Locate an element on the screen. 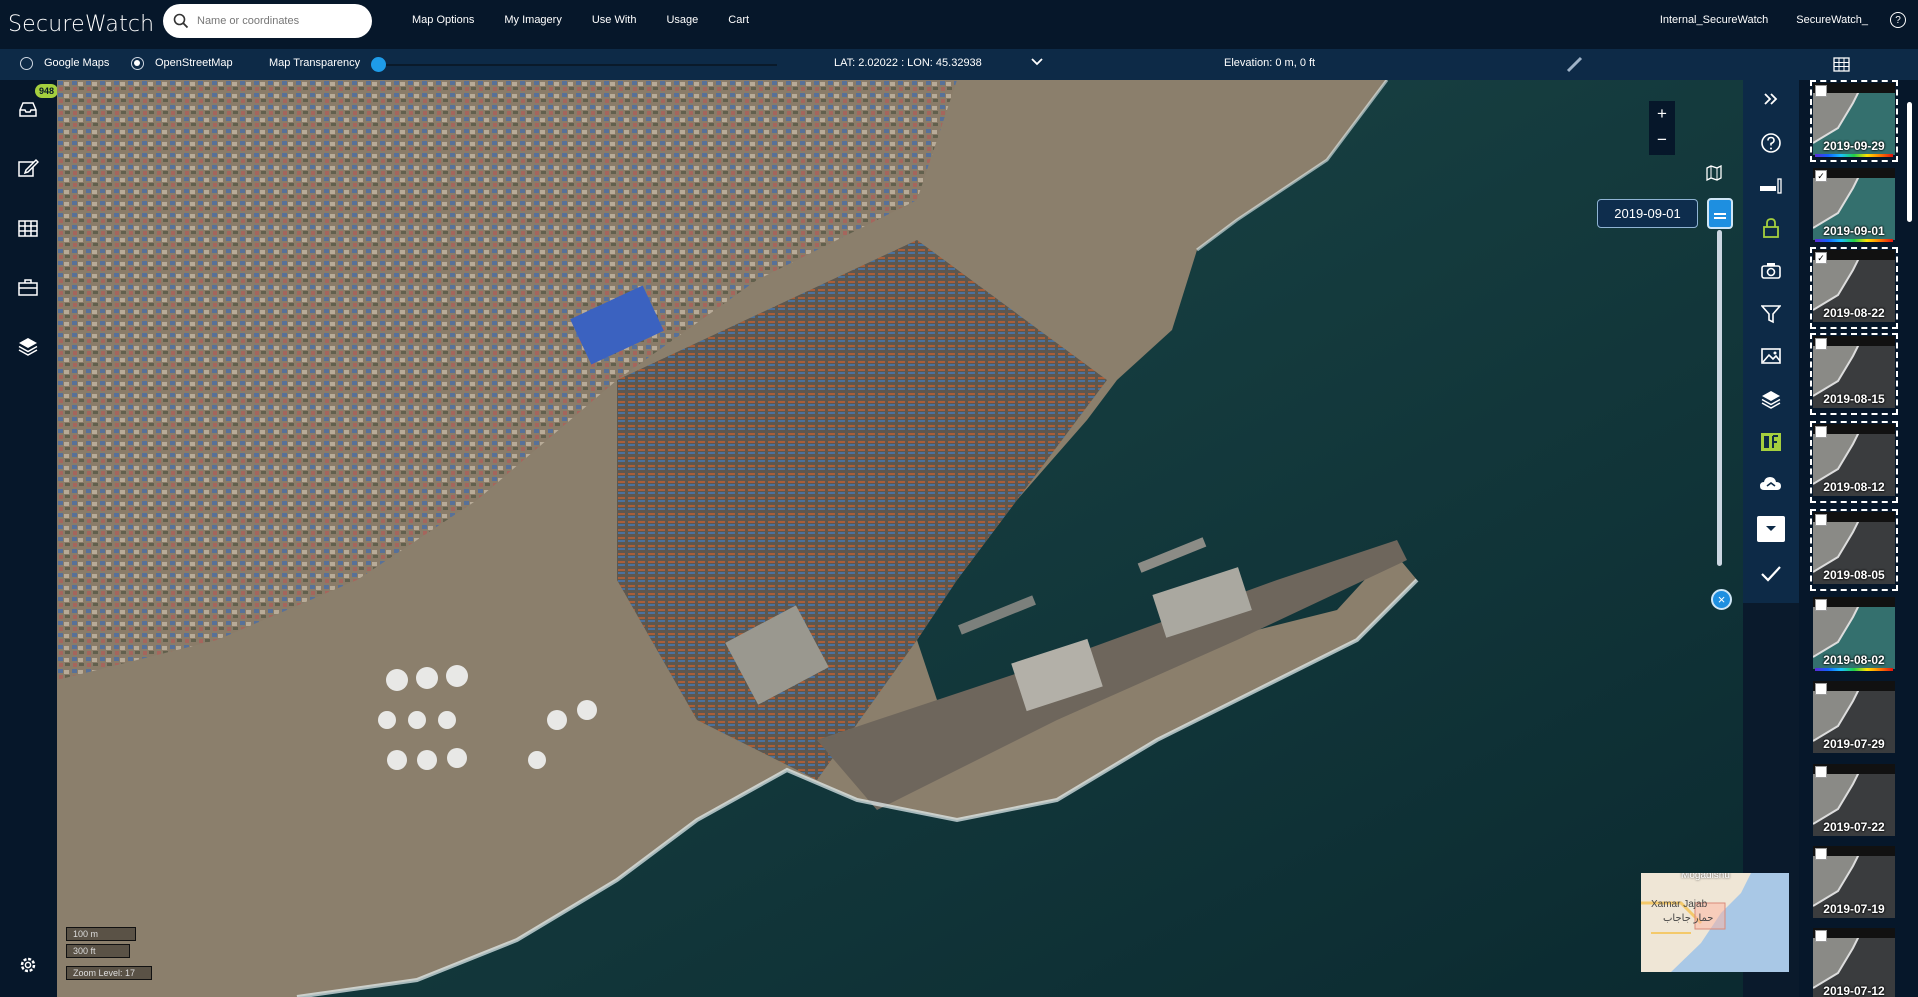 The height and width of the screenshot is (997, 1918). menu-use-with: Use With is located at coordinates (614, 20).